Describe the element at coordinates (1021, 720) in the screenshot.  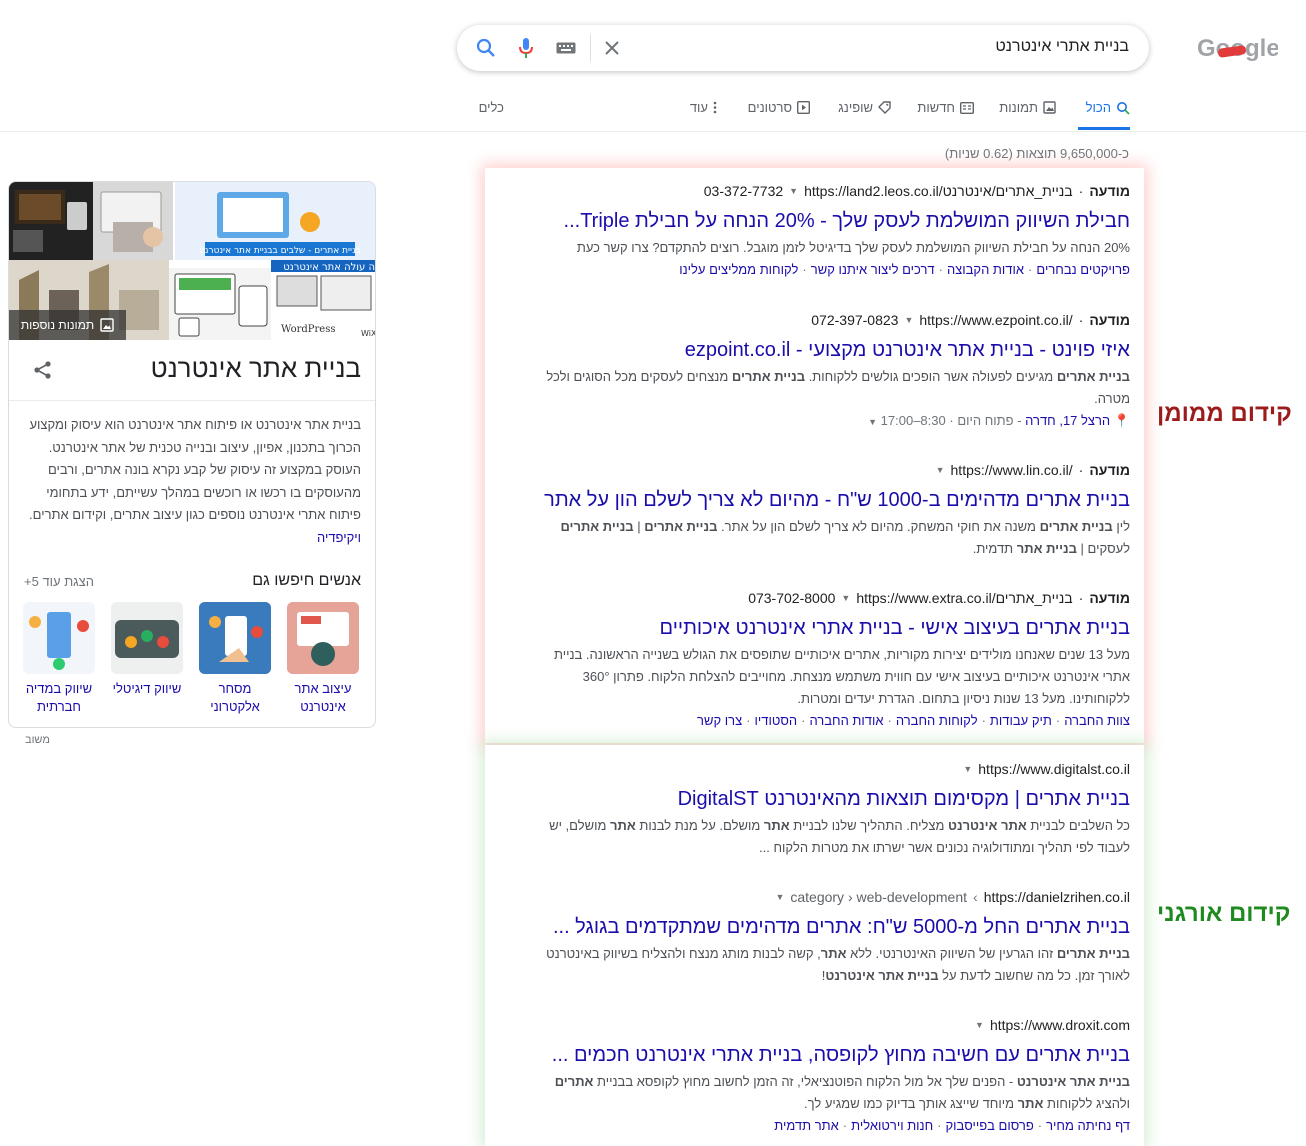
I see `sitelink: תיק עבודות` at that location.